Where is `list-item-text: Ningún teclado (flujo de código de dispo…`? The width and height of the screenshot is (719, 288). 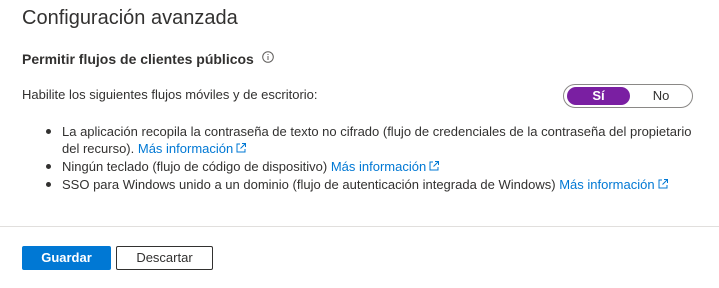 list-item-text: Ningún teclado (flujo de código de dispo… is located at coordinates (195, 166).